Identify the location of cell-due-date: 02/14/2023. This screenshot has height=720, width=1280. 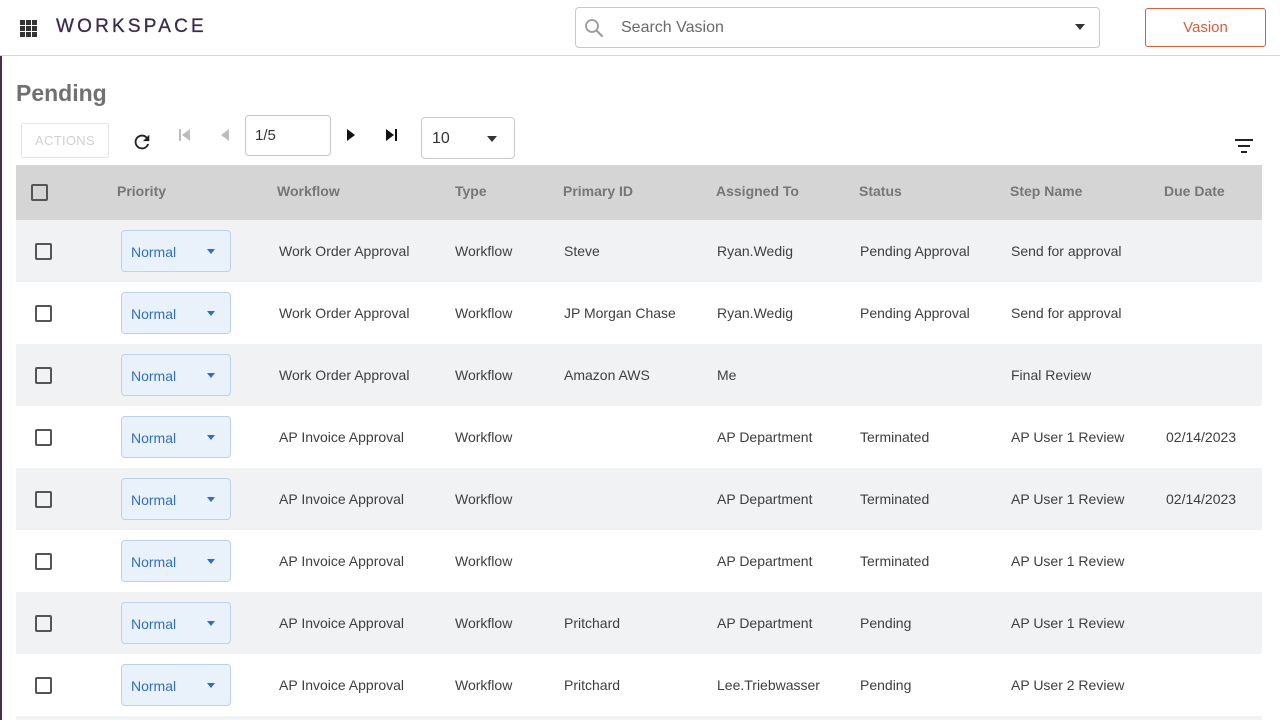
(1201, 499).